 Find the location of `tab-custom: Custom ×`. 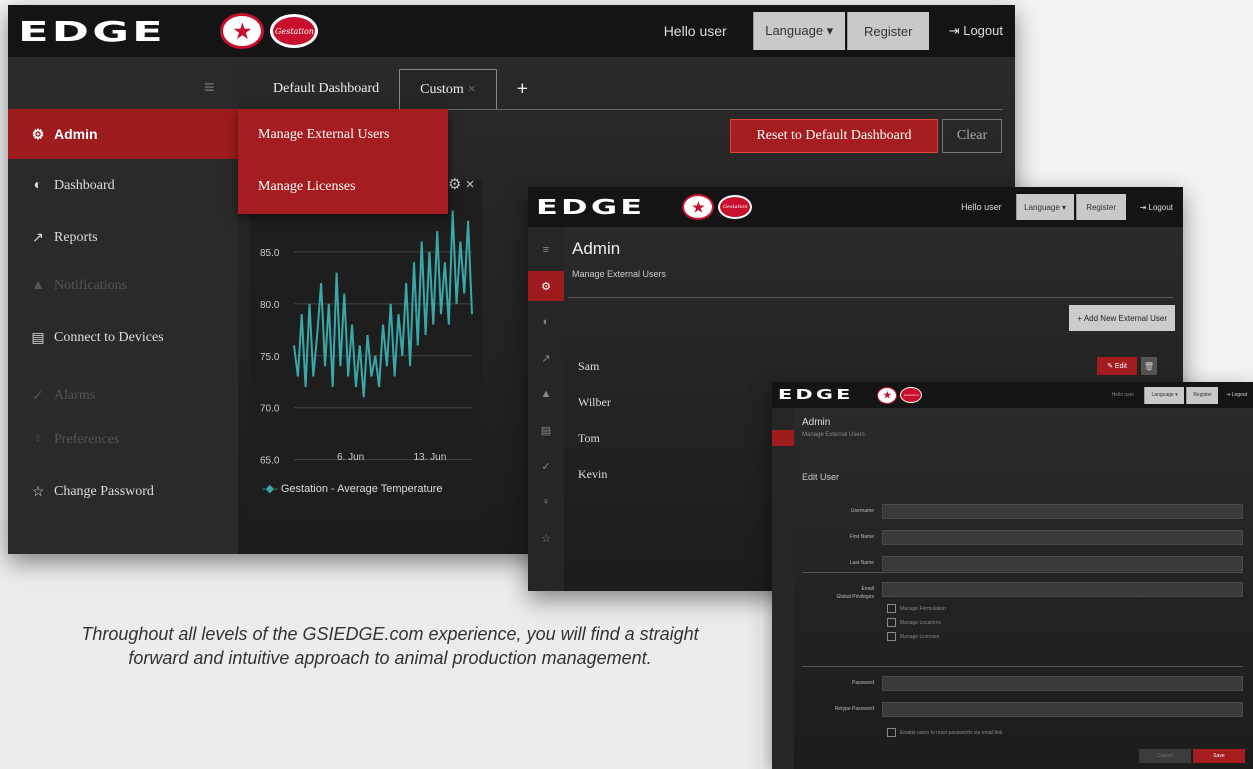

tab-custom: Custom × is located at coordinates (448, 89).